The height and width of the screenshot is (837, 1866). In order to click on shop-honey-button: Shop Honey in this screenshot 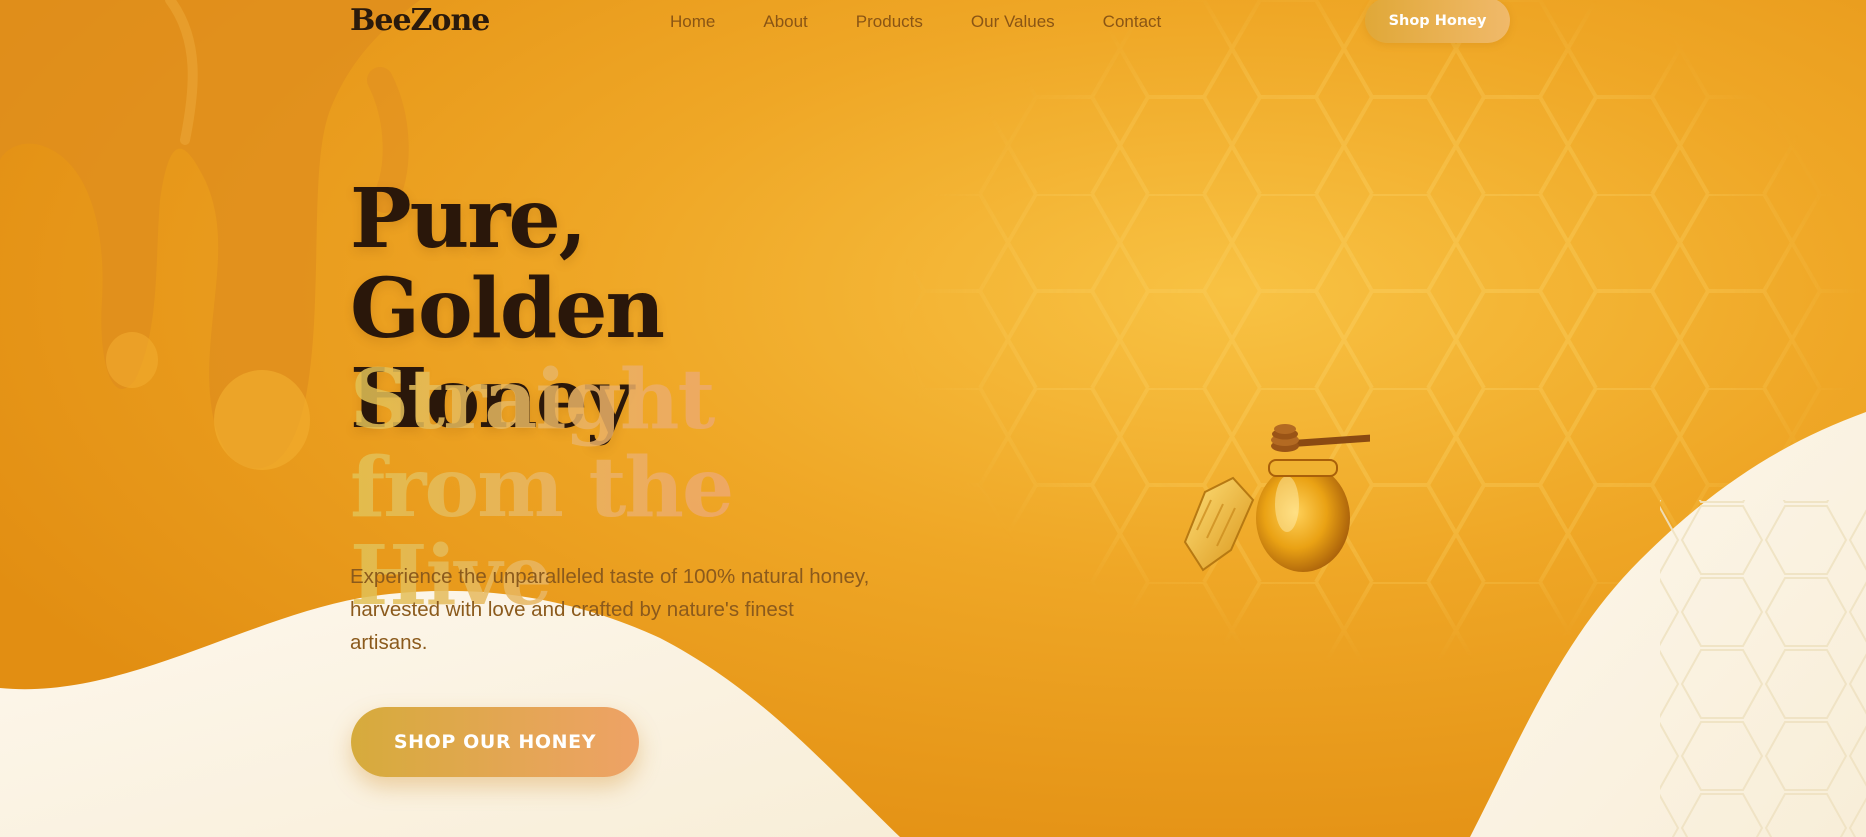, I will do `click(1437, 21)`.